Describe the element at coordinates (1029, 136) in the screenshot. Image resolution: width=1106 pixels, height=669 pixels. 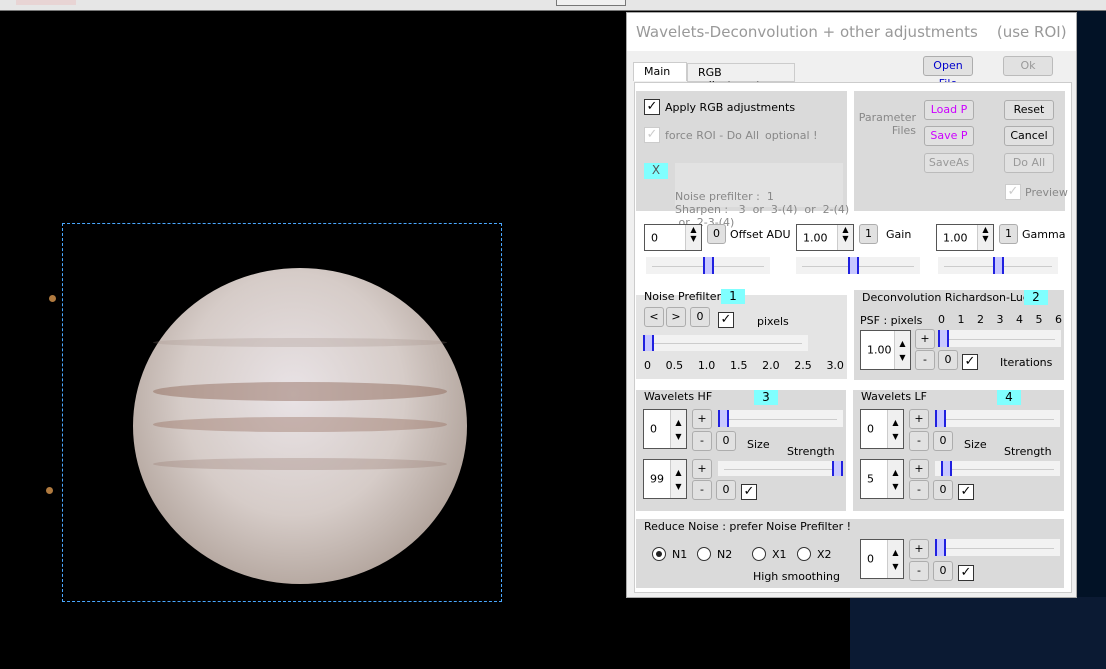
I see `cancel-button: Cancel` at that location.